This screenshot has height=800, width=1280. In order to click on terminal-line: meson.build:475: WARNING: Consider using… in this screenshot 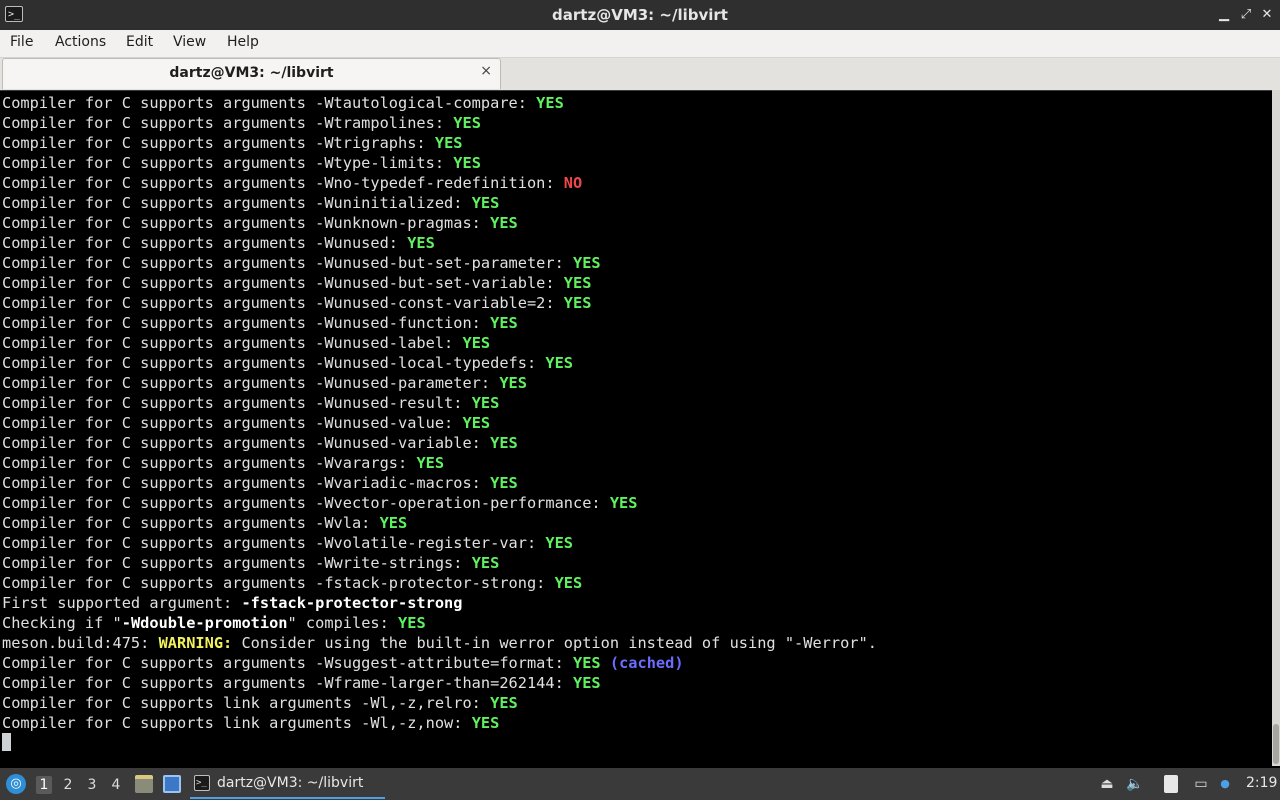, I will do `click(439, 643)`.